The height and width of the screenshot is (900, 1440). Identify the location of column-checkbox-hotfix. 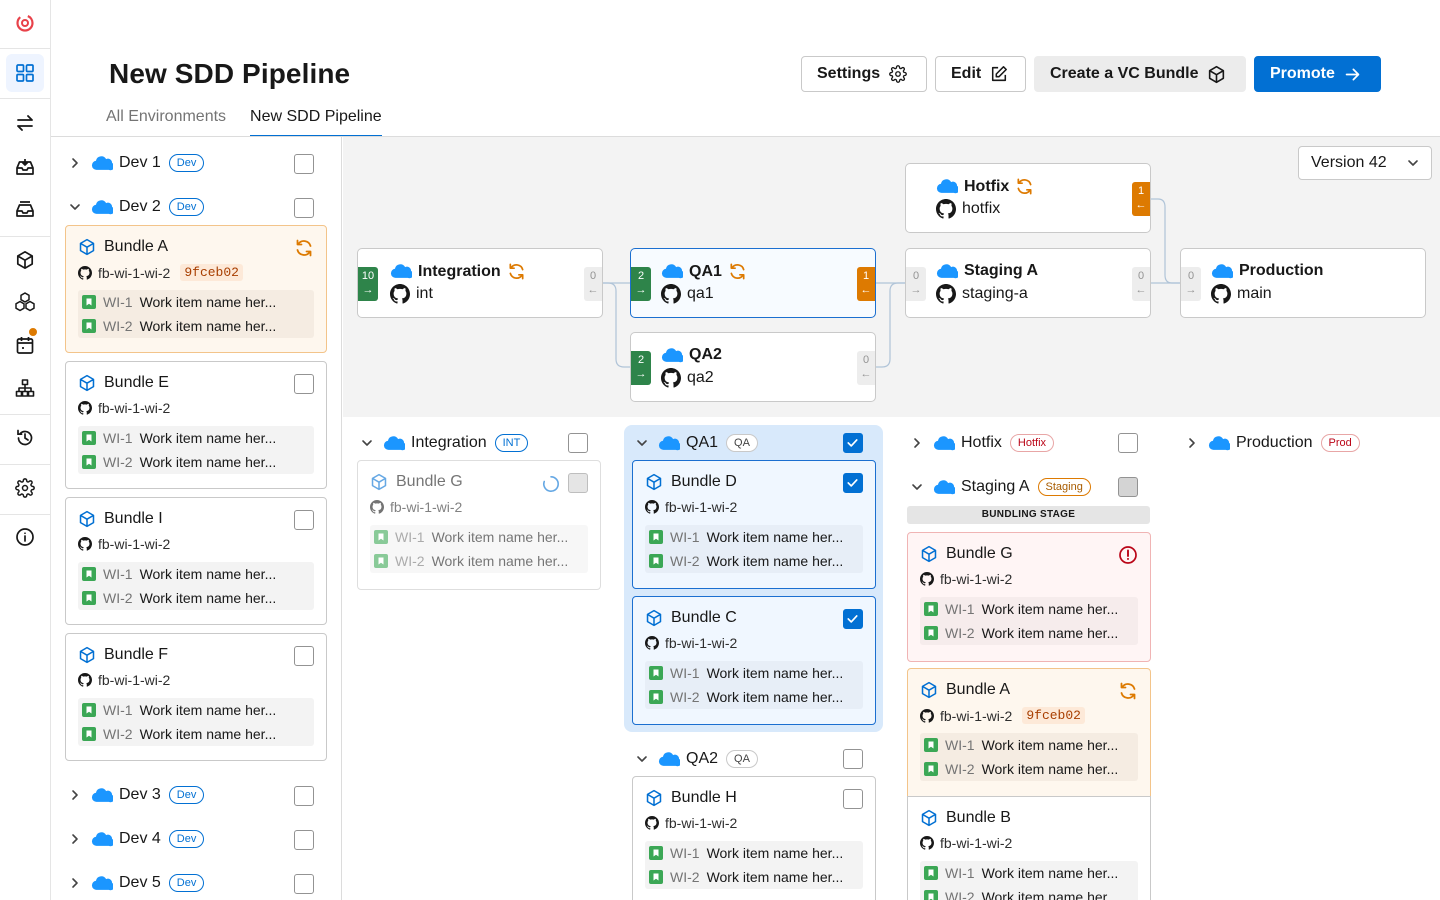
(1128, 443).